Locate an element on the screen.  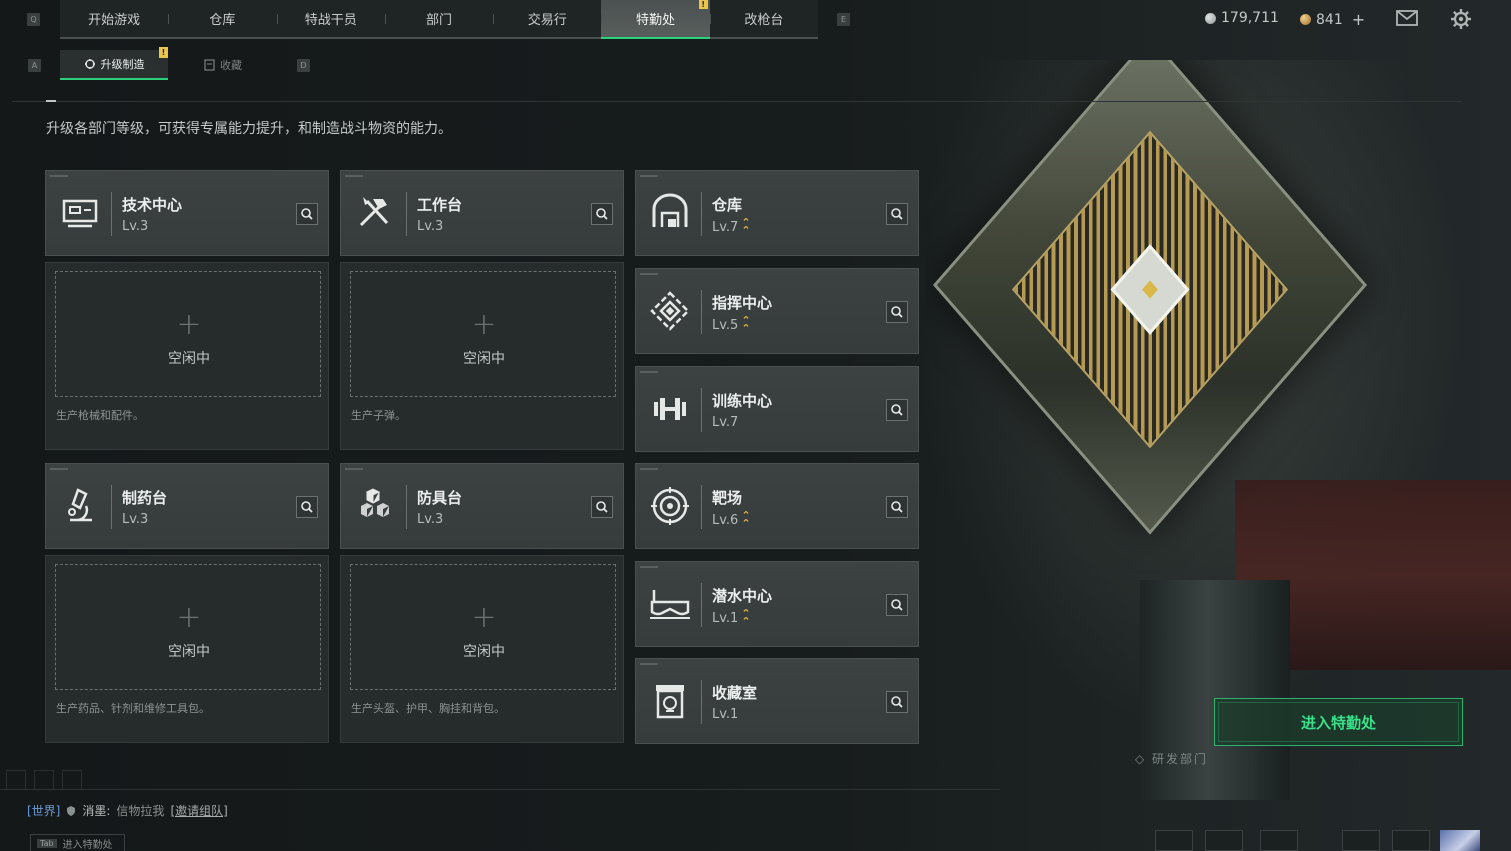
page-description: 升级各部门等级，可获得专属能力提升，和制造战斗物资的能力。 is located at coordinates (249, 129).